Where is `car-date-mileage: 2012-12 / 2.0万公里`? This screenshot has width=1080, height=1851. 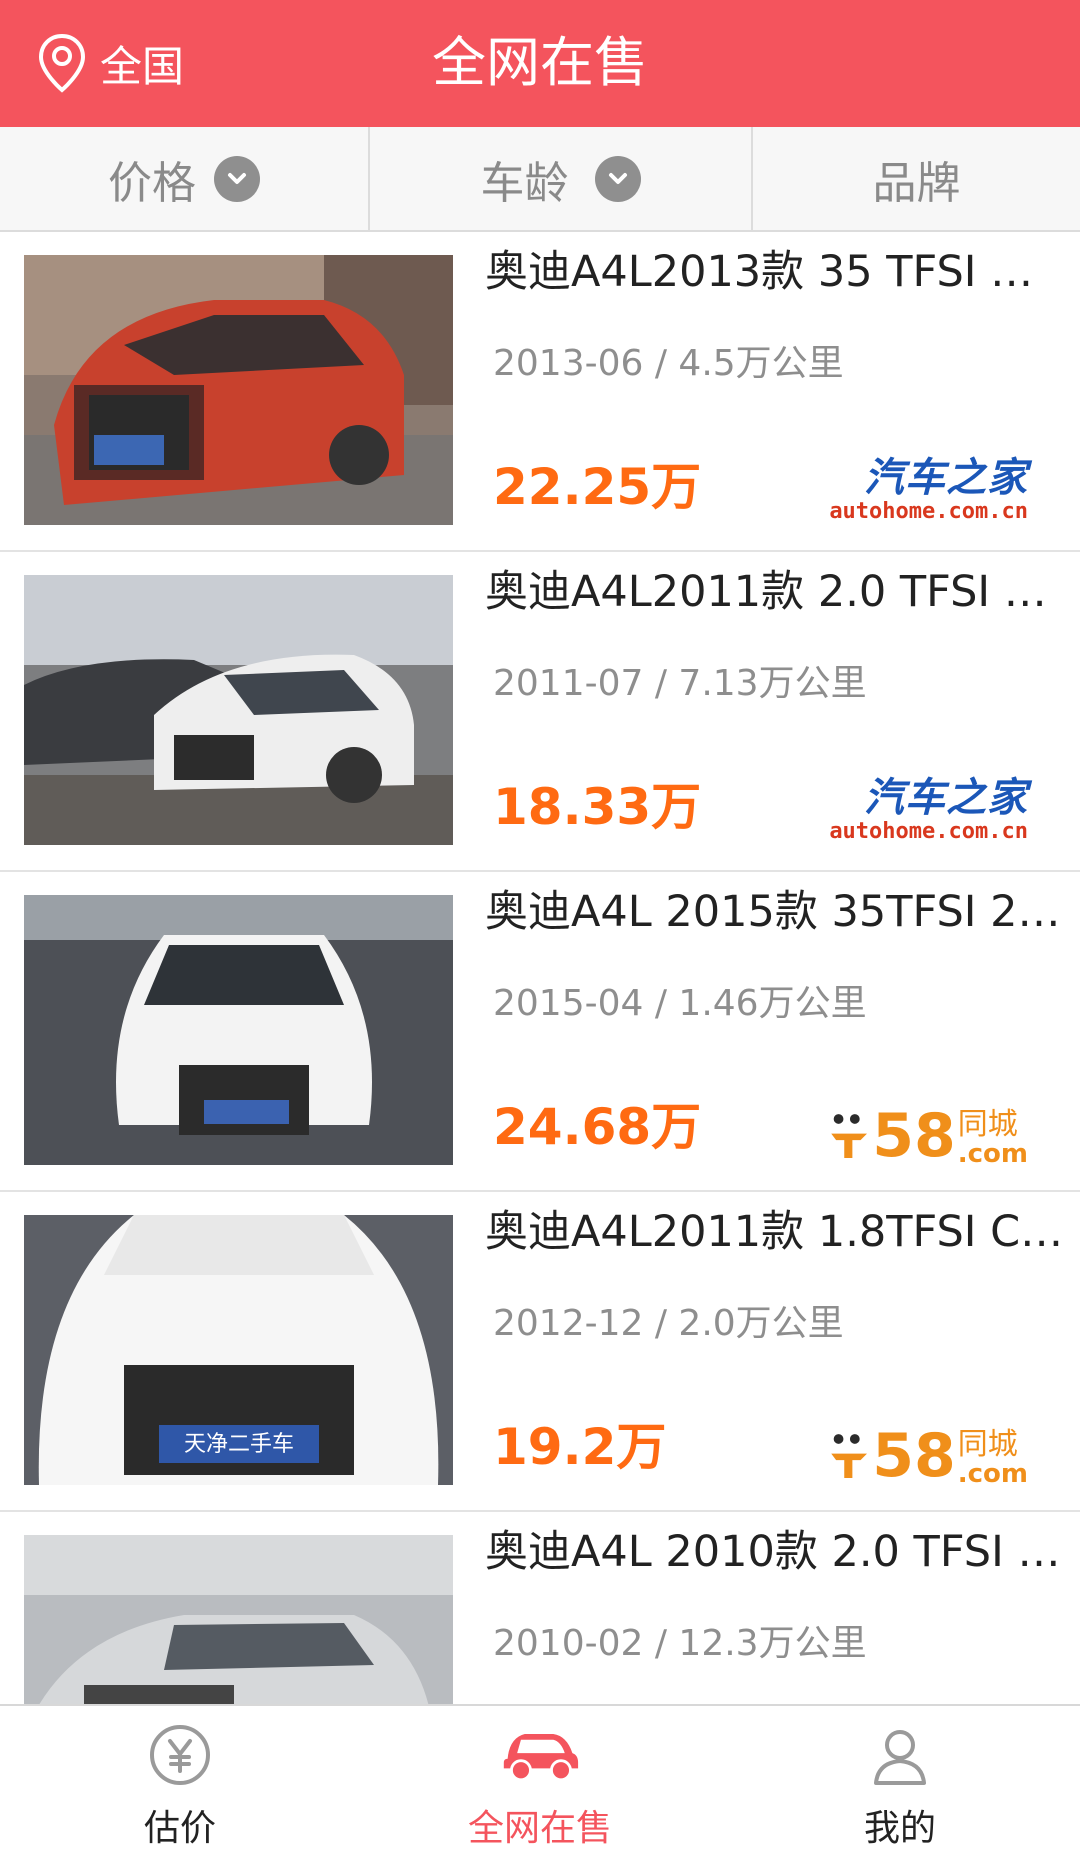
car-date-mileage: 2012-12 / 2.0万公里 is located at coordinates (668, 1323).